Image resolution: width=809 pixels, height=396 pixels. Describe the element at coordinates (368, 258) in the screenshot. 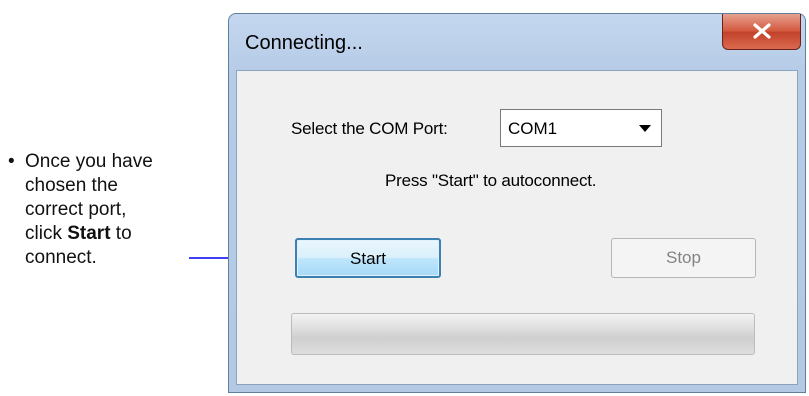

I see `start-button: Start` at that location.